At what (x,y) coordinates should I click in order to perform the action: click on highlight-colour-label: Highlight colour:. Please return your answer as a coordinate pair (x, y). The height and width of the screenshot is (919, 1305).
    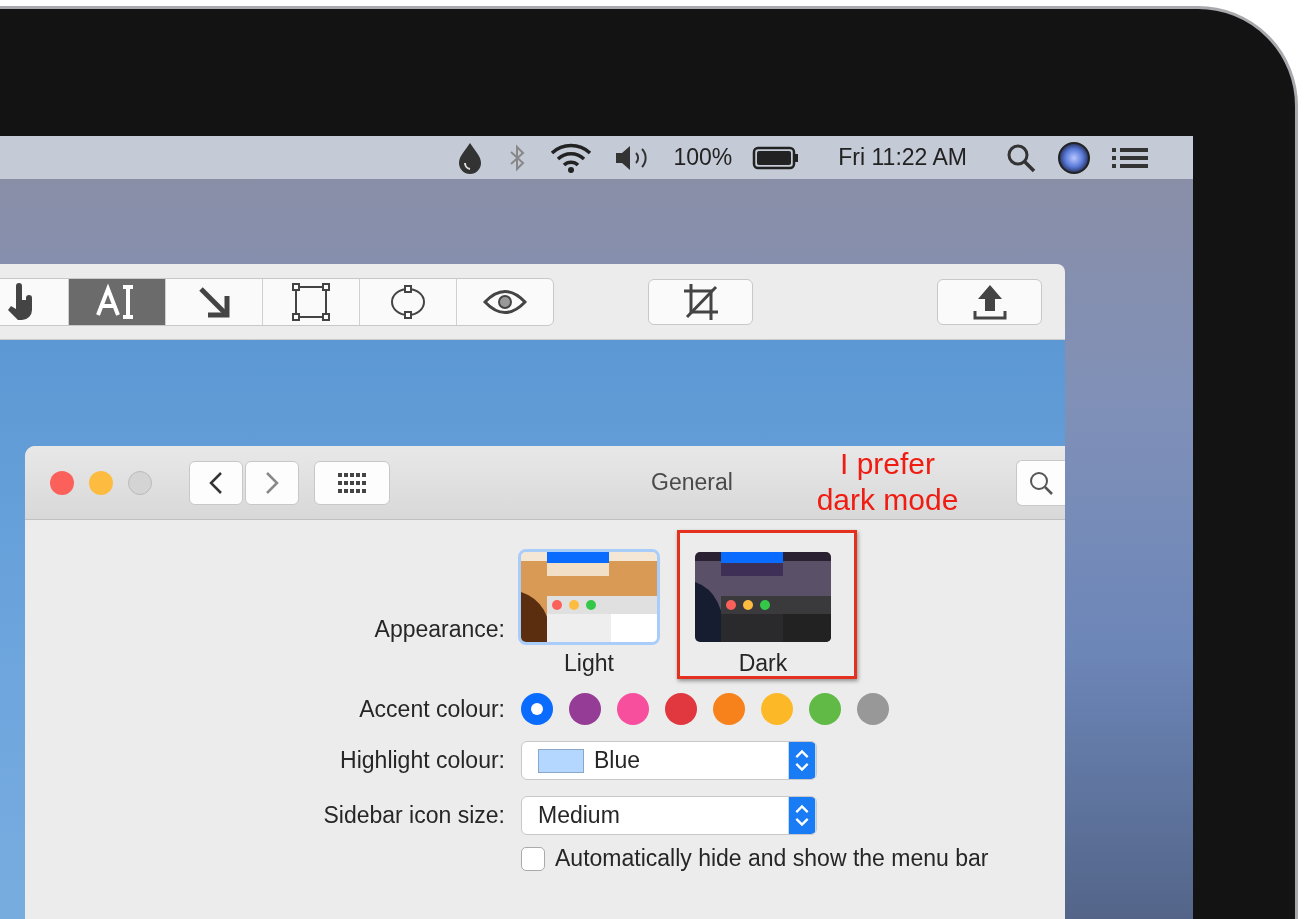
    Looking at the image, I should click on (422, 760).